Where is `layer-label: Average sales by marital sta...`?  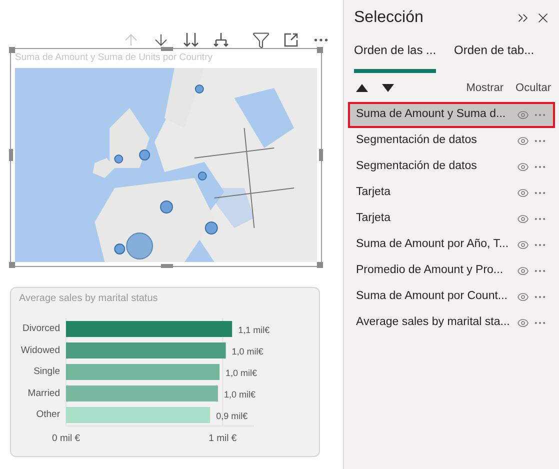
layer-label: Average sales by marital sta... is located at coordinates (433, 322).